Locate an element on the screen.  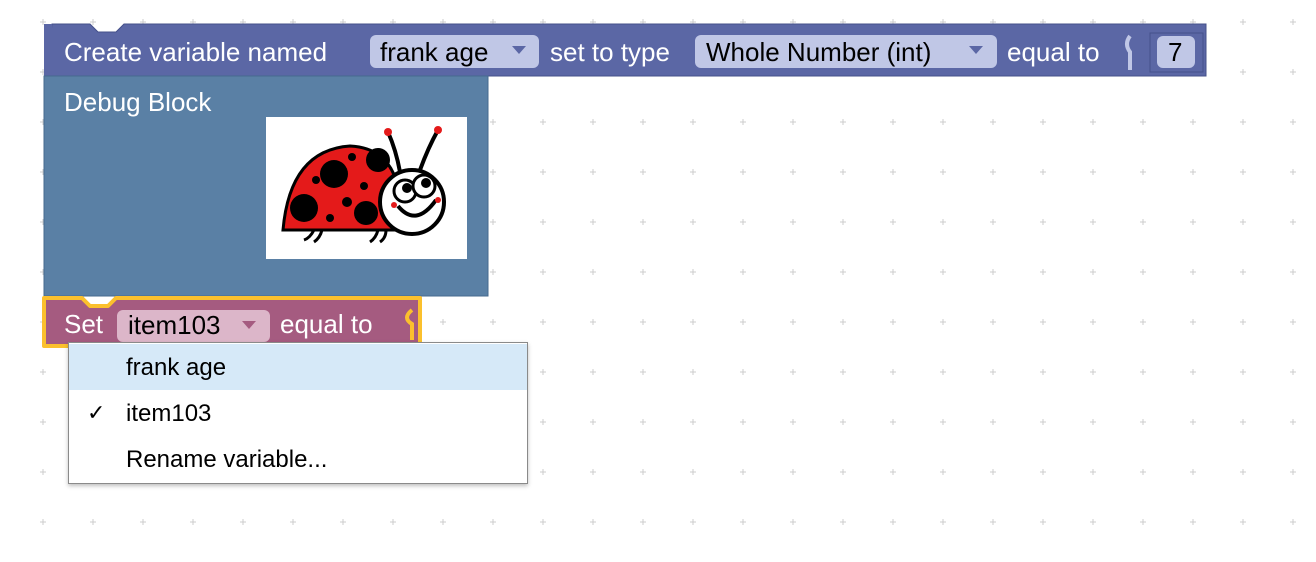
value-number: 7 is located at coordinates (1175, 52).